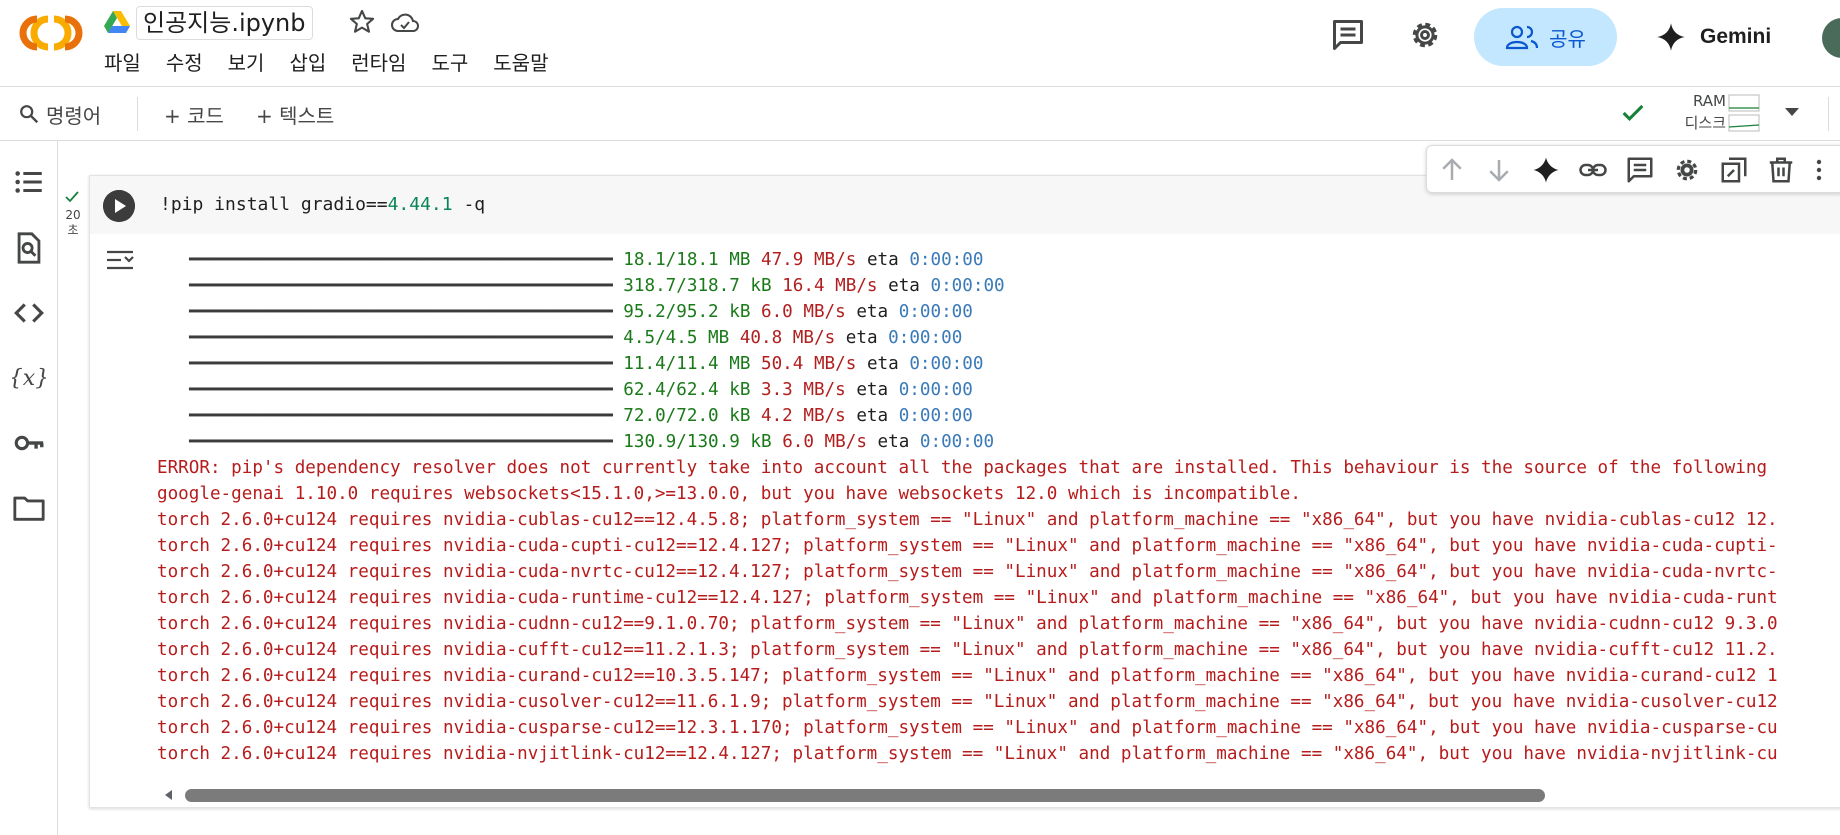  I want to click on download-size: 62.4/62.4 kB, so click(687, 390).